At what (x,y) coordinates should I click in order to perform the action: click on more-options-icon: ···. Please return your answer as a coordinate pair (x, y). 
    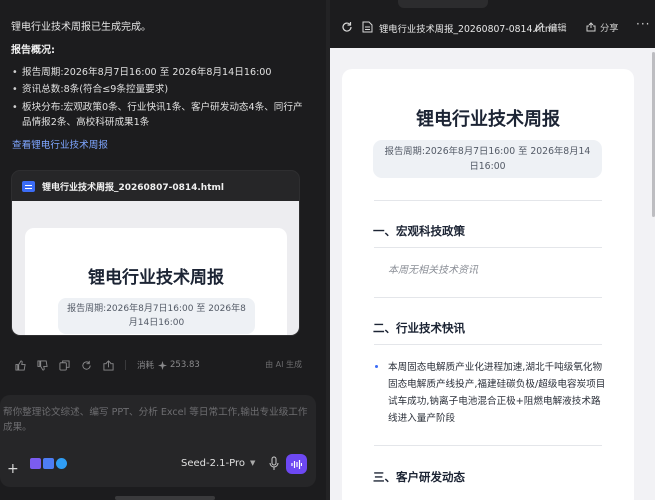
    Looking at the image, I should click on (643, 24).